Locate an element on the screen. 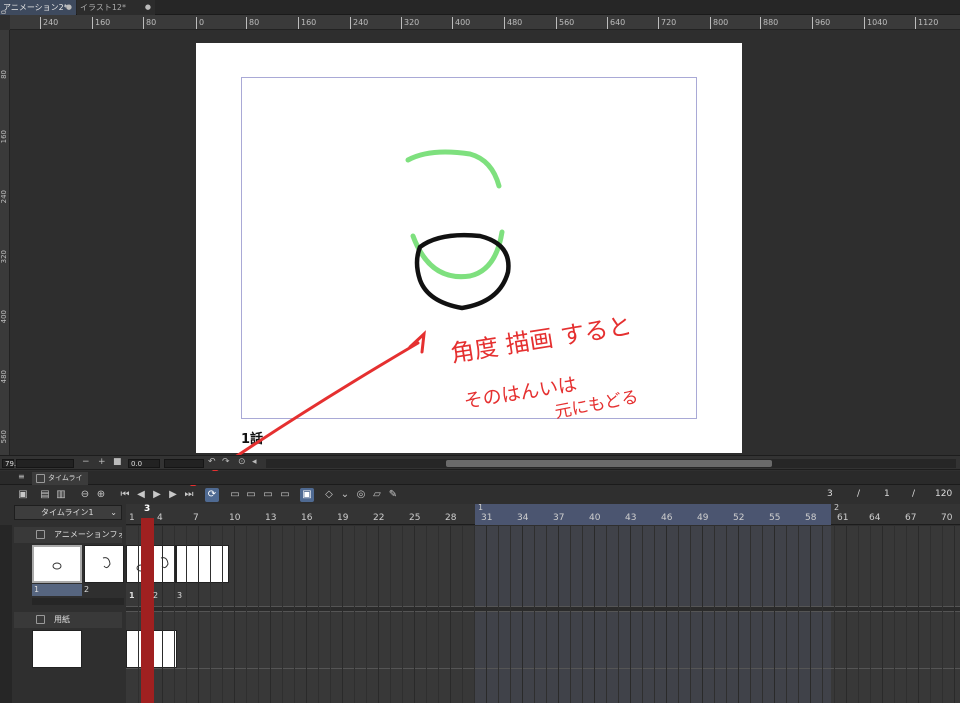  last-frame-icon: ⏭ is located at coordinates (189, 495).